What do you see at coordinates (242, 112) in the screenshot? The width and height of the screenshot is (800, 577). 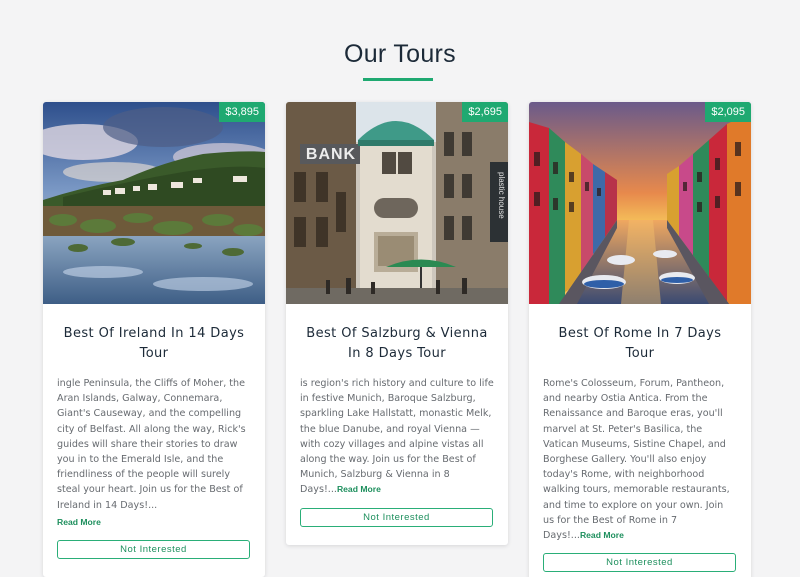 I see `price-badge: $3,895` at bounding box center [242, 112].